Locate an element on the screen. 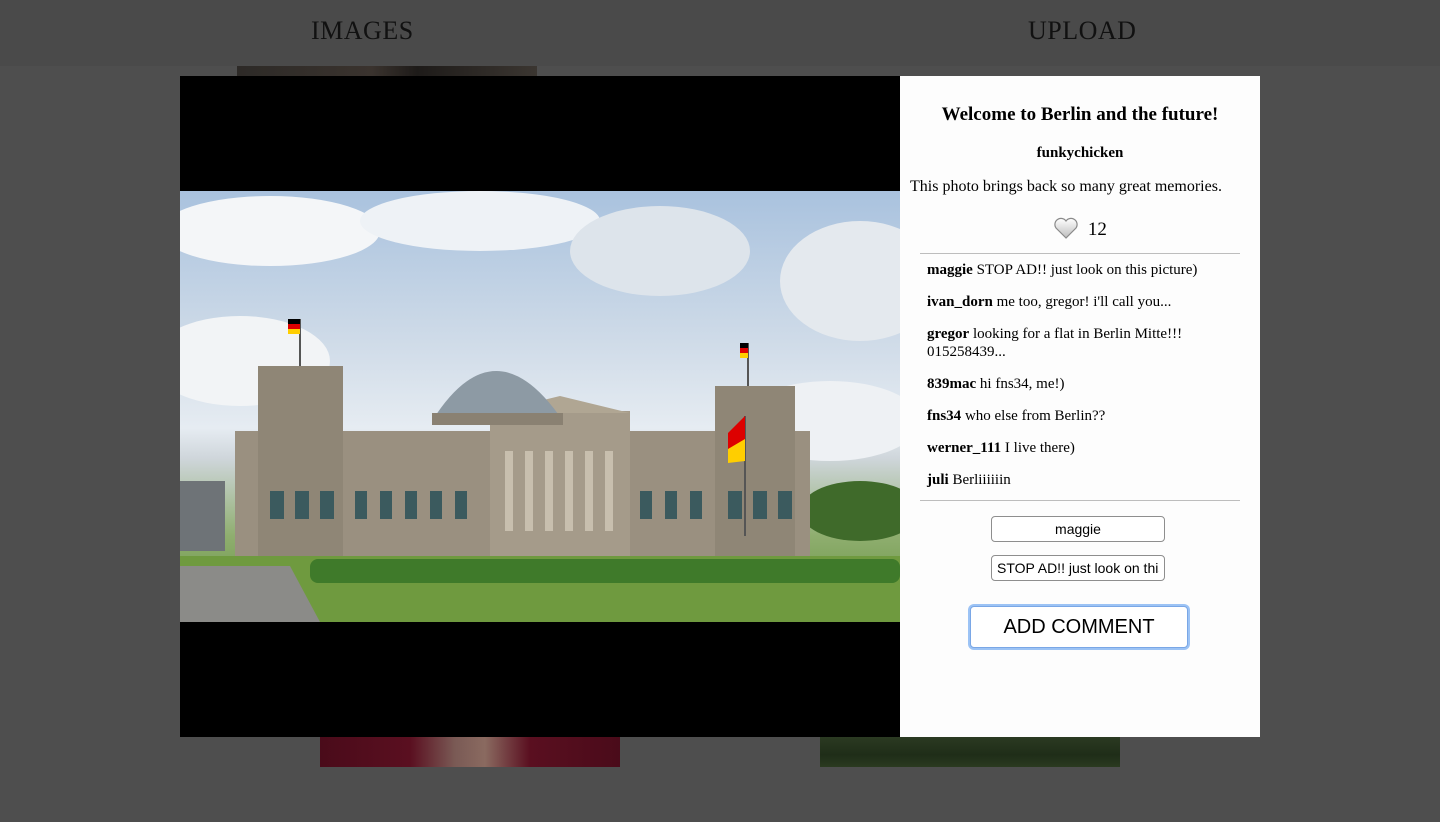 The height and width of the screenshot is (822, 1440). photo-author: funkychicken is located at coordinates (1080, 153).